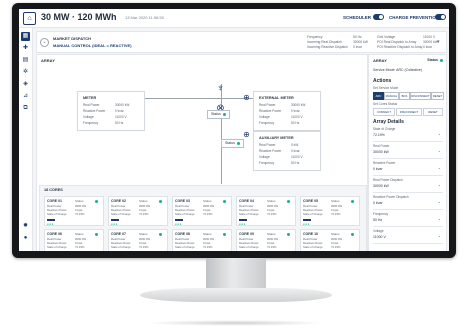 This screenshot has width=472, height=329. What do you see at coordinates (404, 96) in the screenshot?
I see `mode-bcs-button: BCS` at bounding box center [404, 96].